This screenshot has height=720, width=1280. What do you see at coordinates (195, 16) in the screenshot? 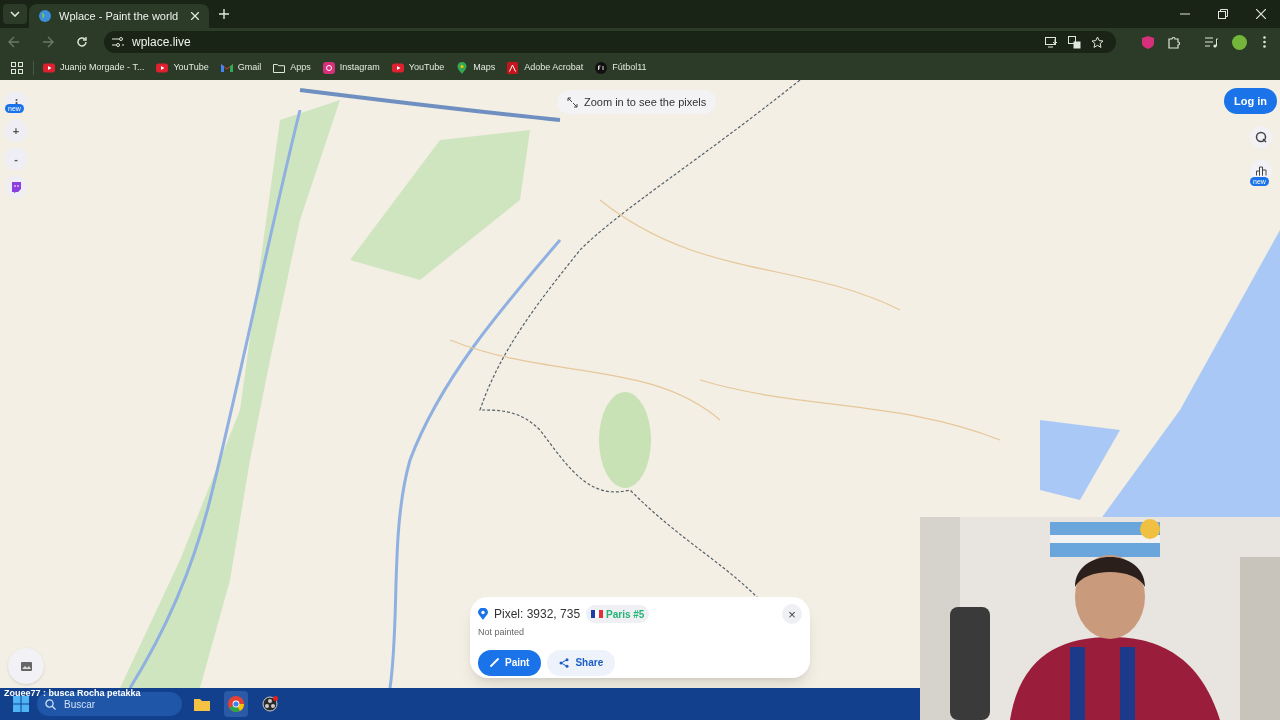
I see `close-tab-icon` at bounding box center [195, 16].